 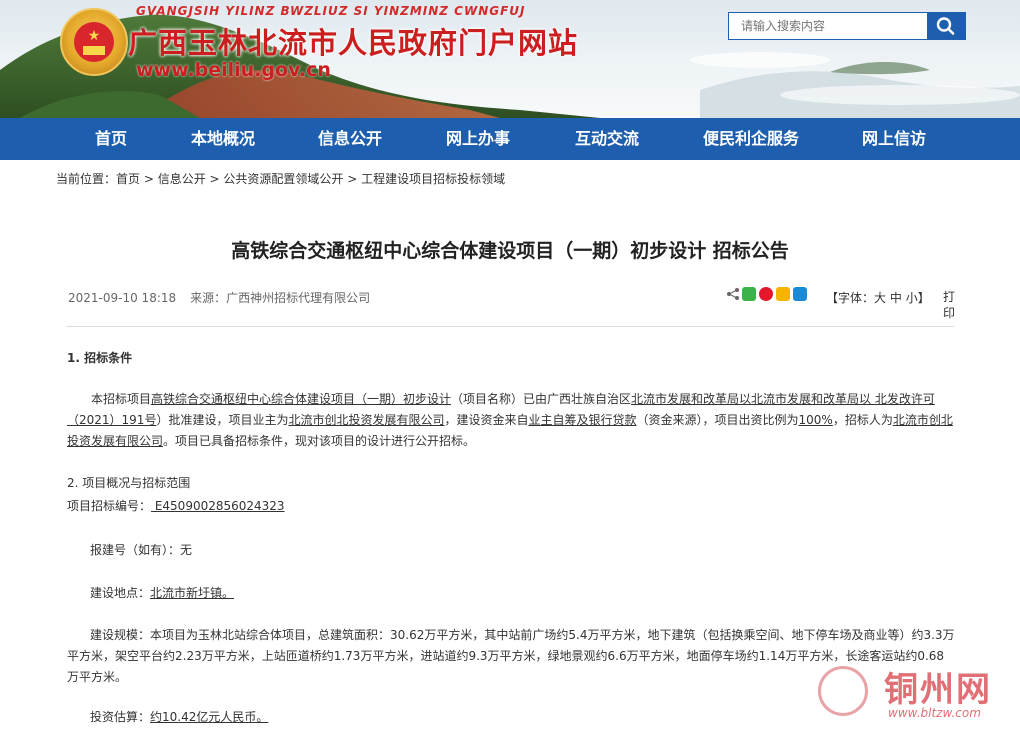 I want to click on weibo-icon, so click(x=766, y=294).